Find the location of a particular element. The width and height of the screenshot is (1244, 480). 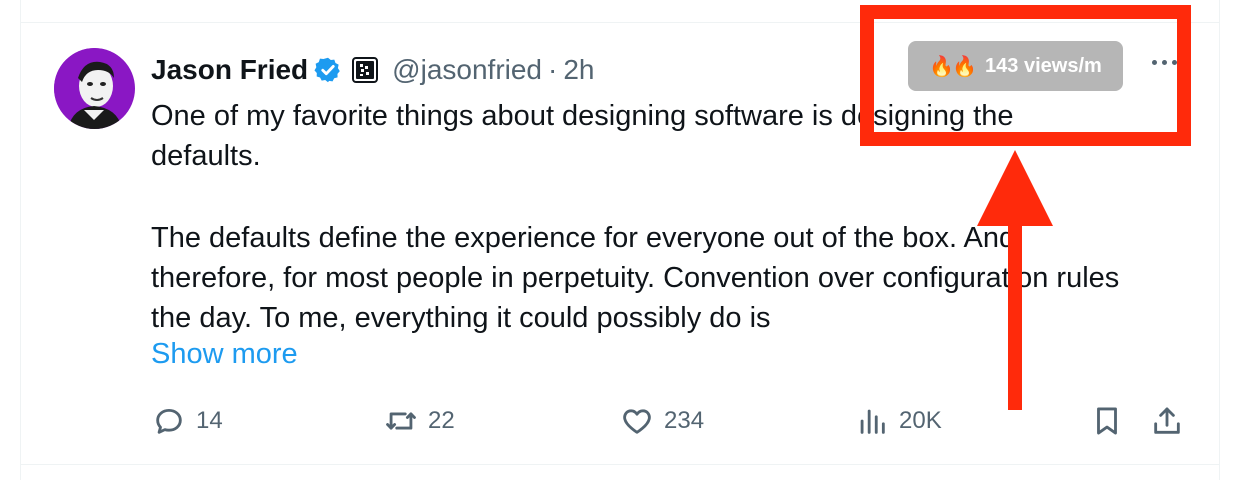

show-more-link: Show more is located at coordinates (224, 354).